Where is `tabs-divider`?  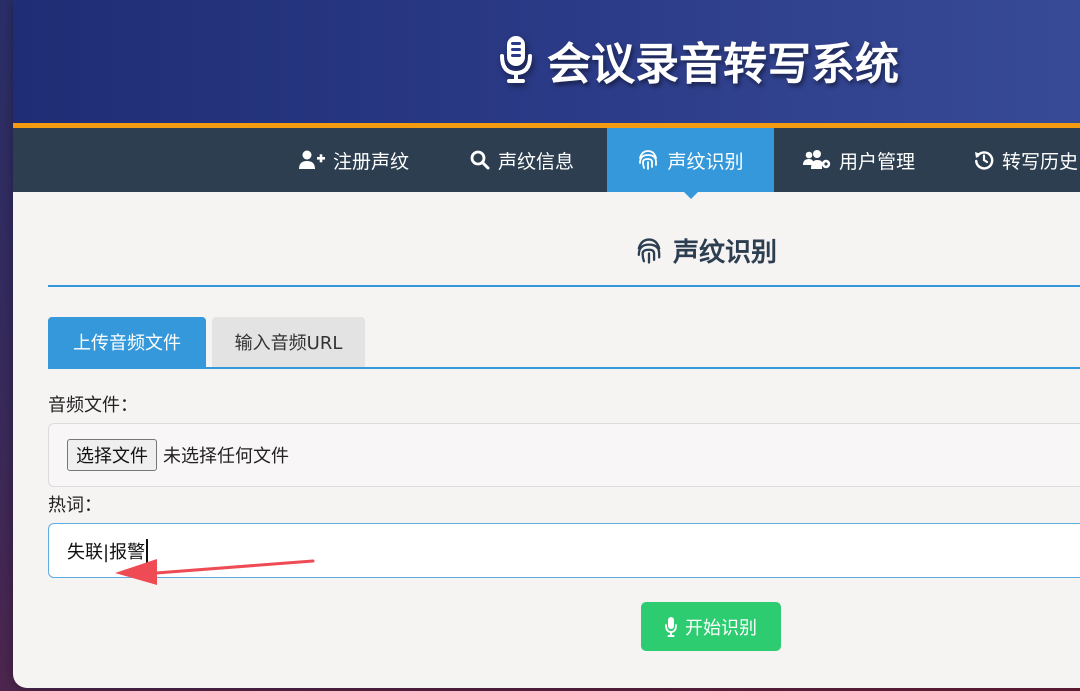
tabs-divider is located at coordinates (564, 368).